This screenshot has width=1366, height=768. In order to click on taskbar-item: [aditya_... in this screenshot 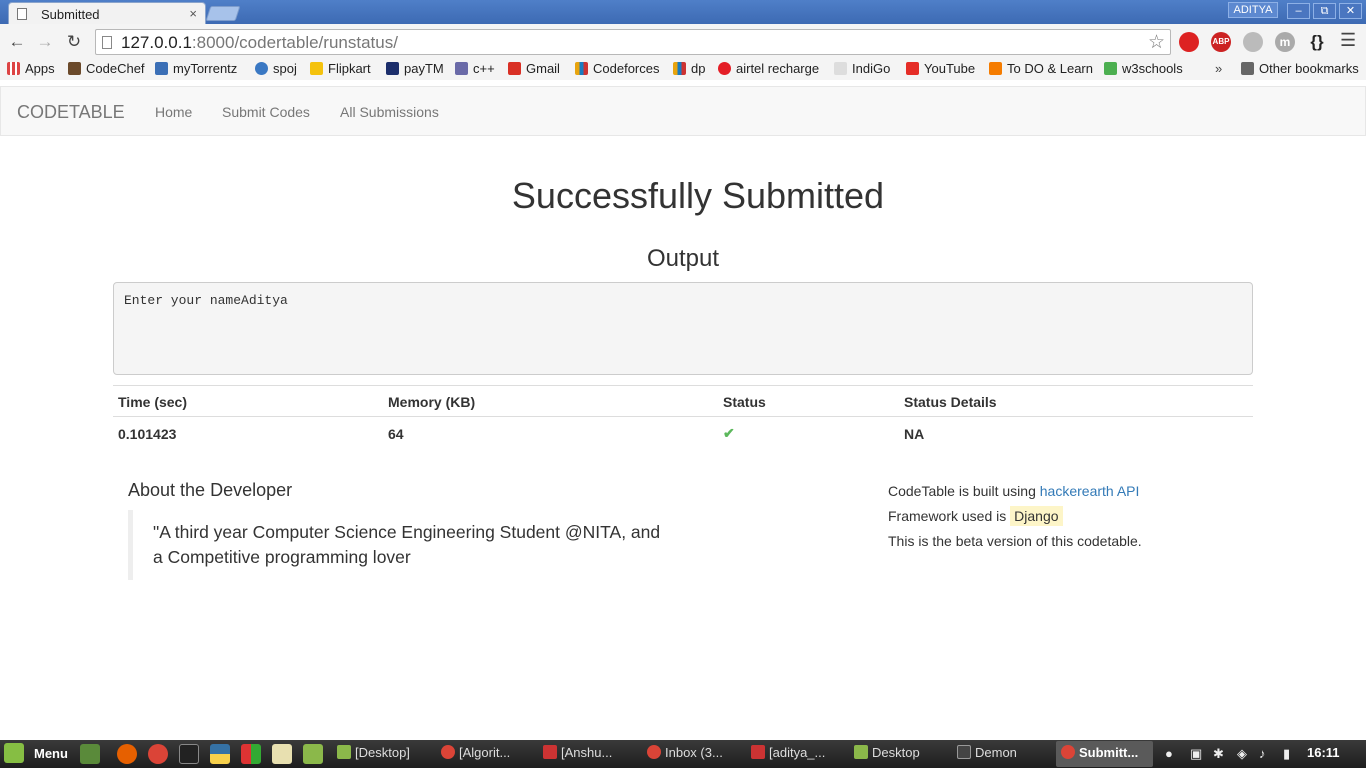, I will do `click(788, 752)`.